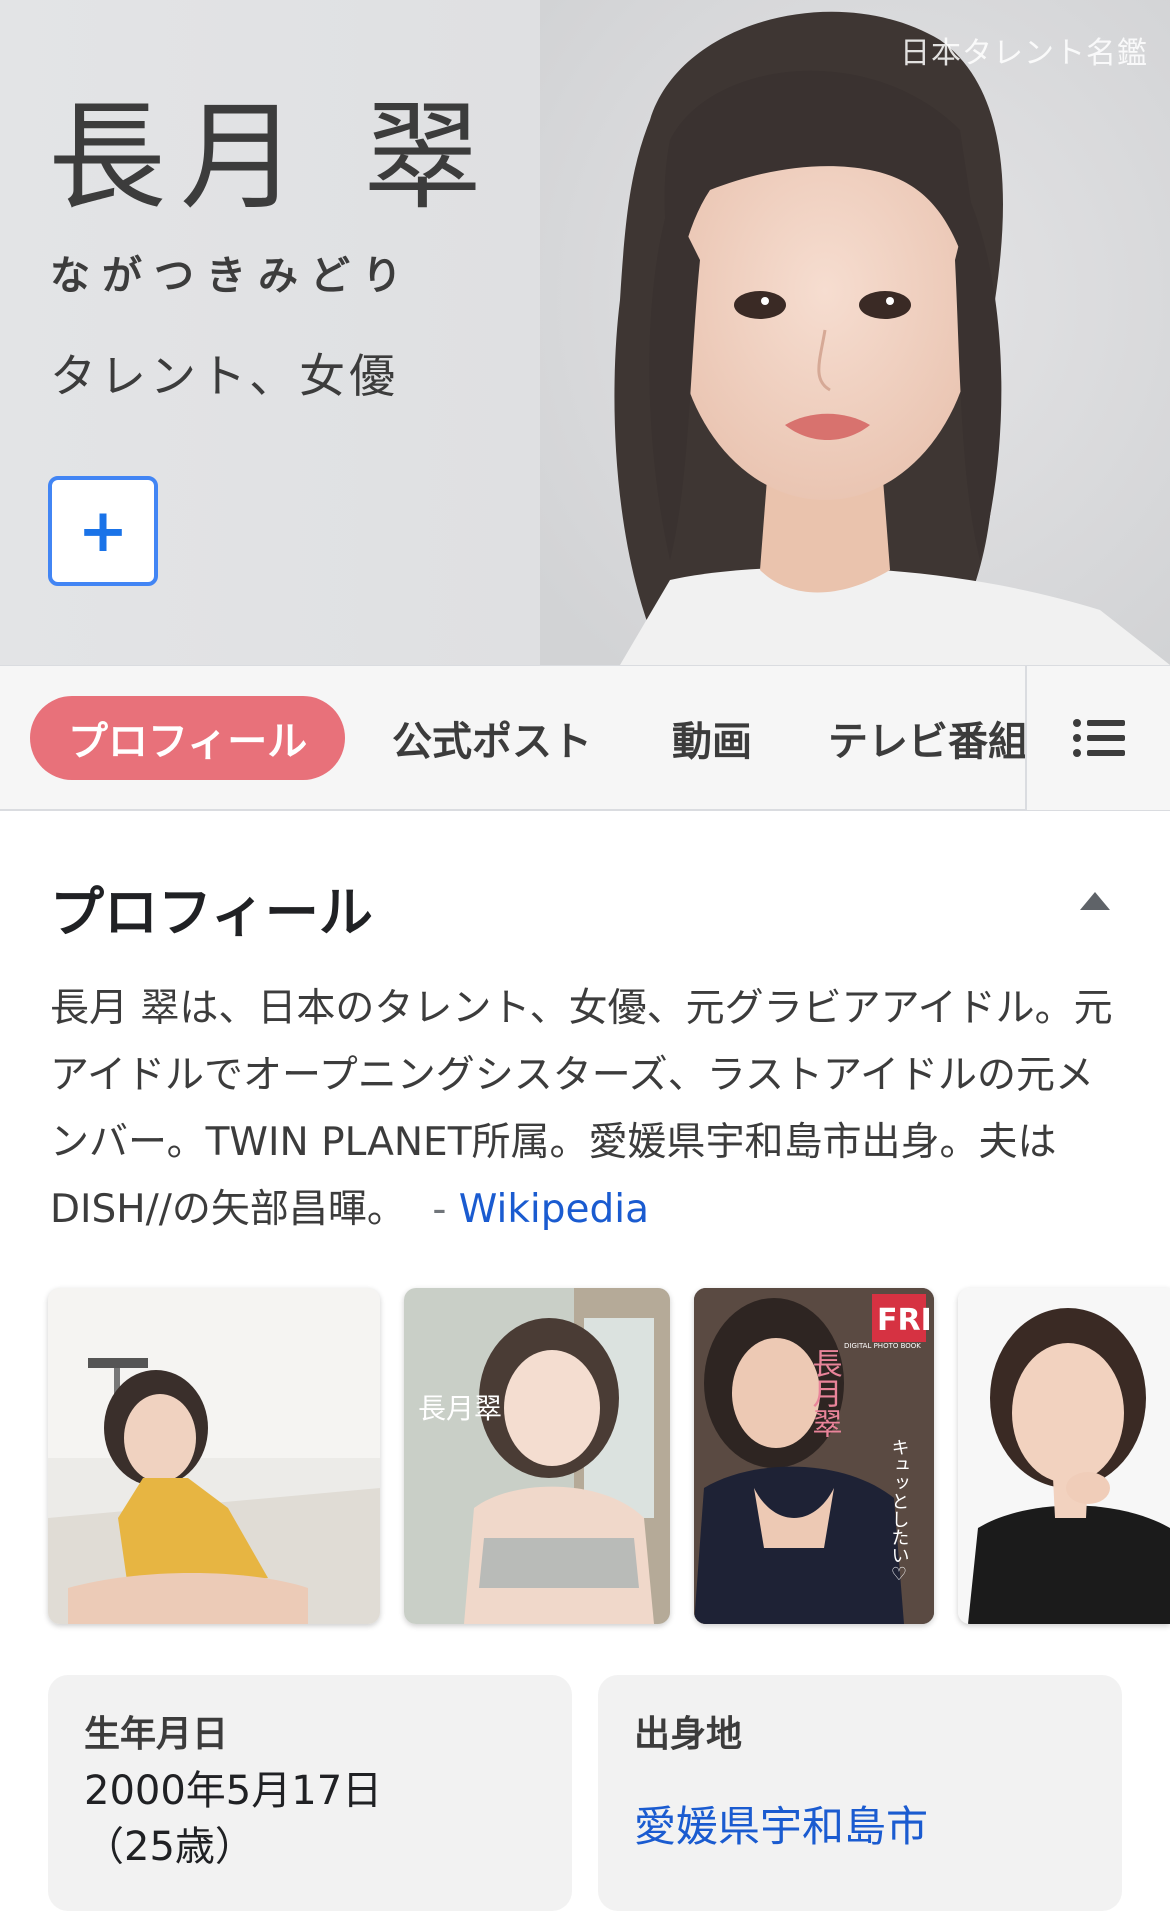 This screenshot has height=1911, width=1170. Describe the element at coordinates (225, 376) in the screenshot. I see `person-occupation: タレント、女優` at that location.